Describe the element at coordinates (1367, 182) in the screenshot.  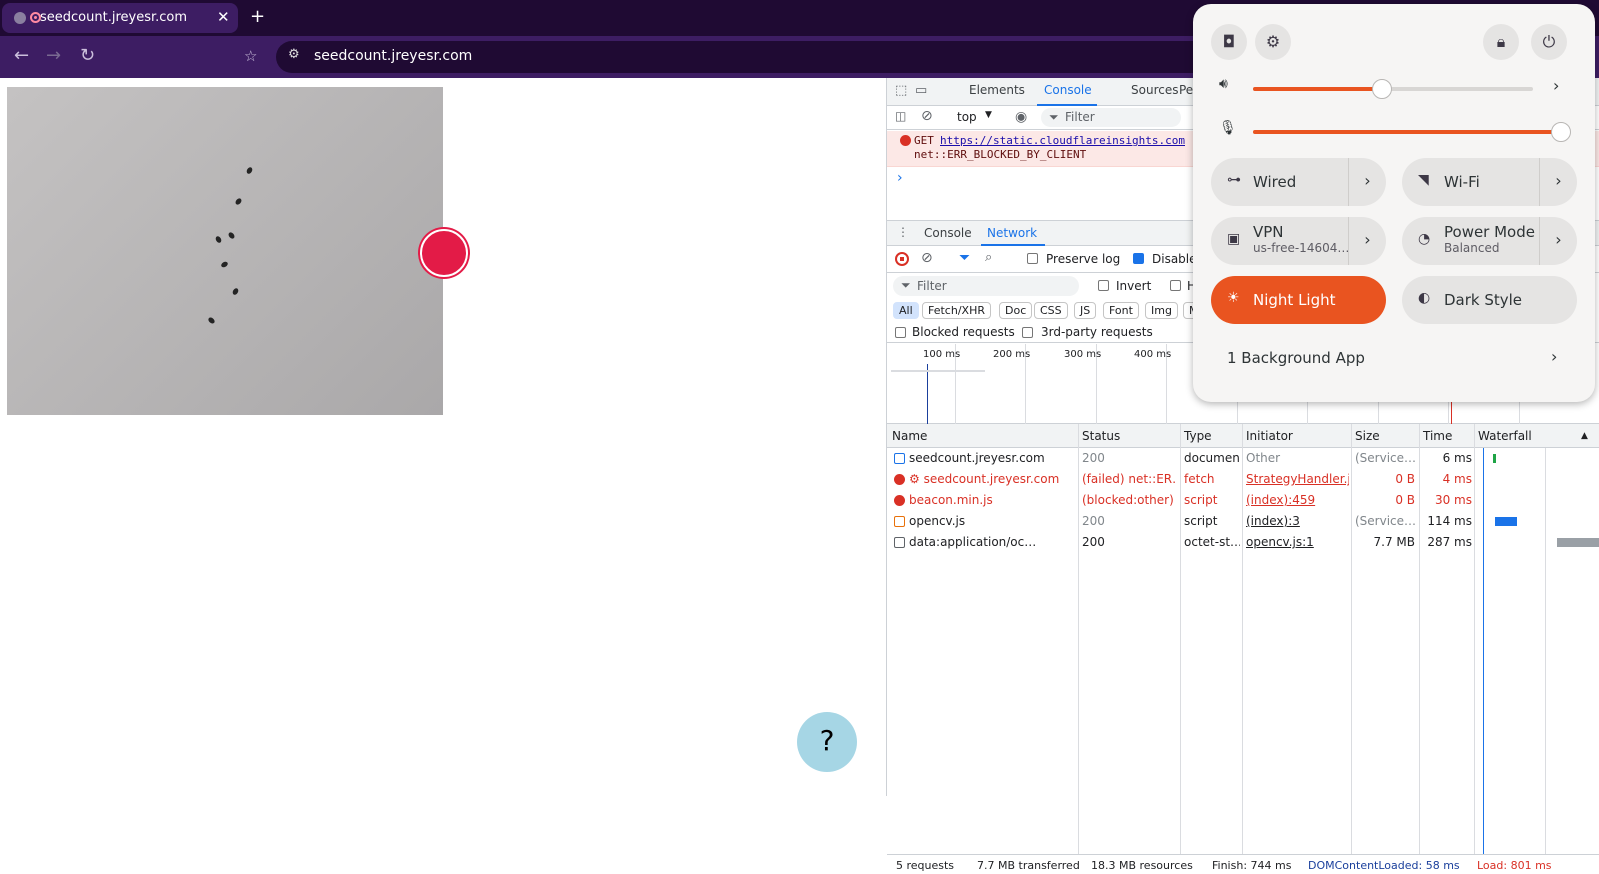
I see `wired-expand-icon: ›` at that location.